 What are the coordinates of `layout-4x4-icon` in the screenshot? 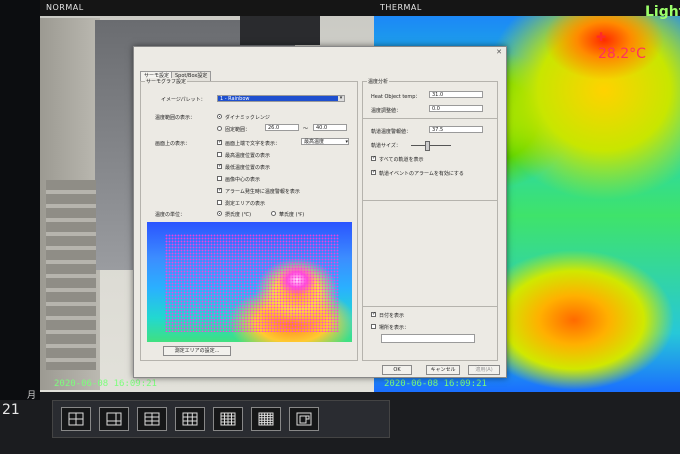 It's located at (228, 419).